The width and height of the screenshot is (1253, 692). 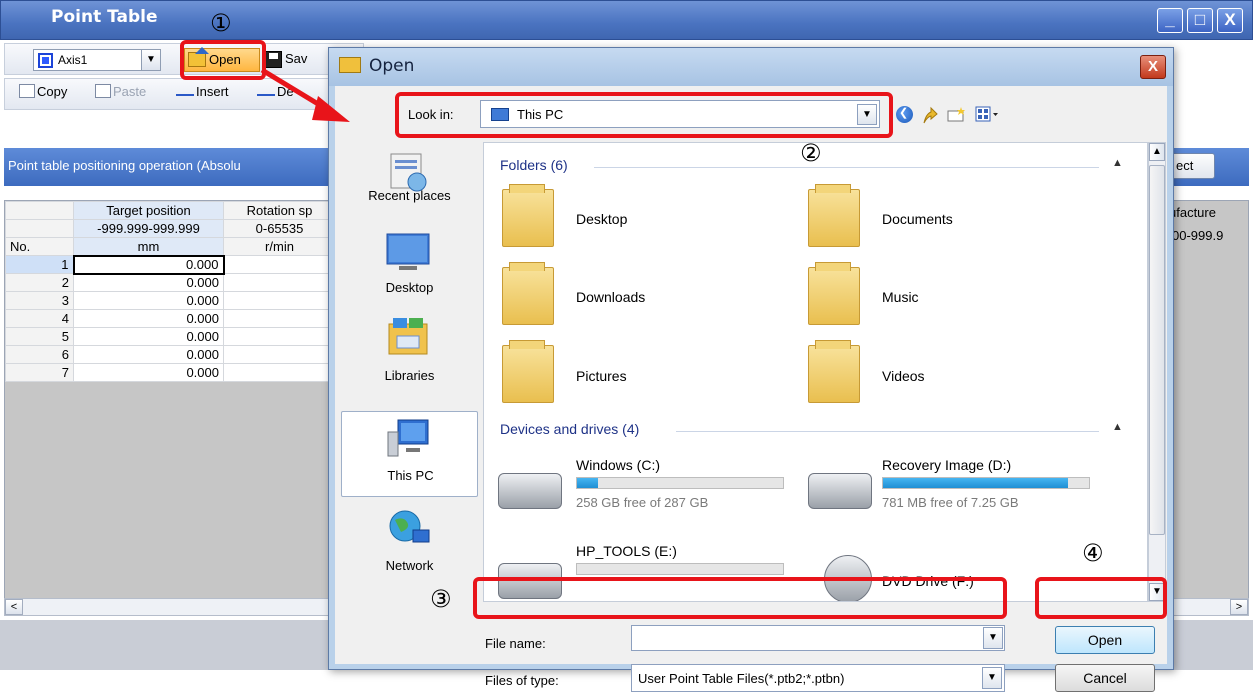 What do you see at coordinates (408, 336) in the screenshot?
I see `libraries-icon` at bounding box center [408, 336].